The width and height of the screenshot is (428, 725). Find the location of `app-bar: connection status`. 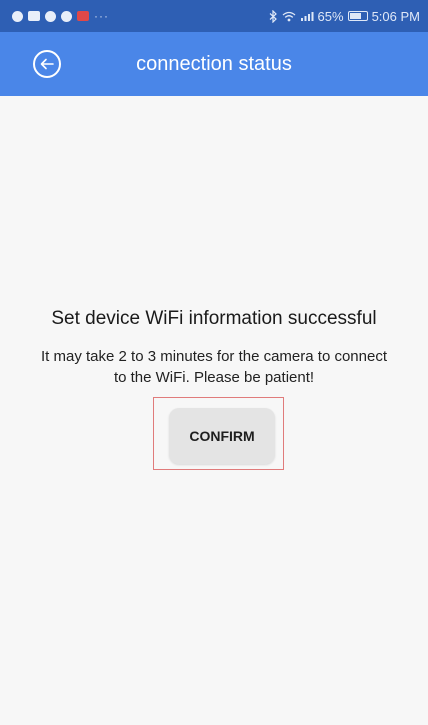

app-bar: connection status is located at coordinates (214, 64).